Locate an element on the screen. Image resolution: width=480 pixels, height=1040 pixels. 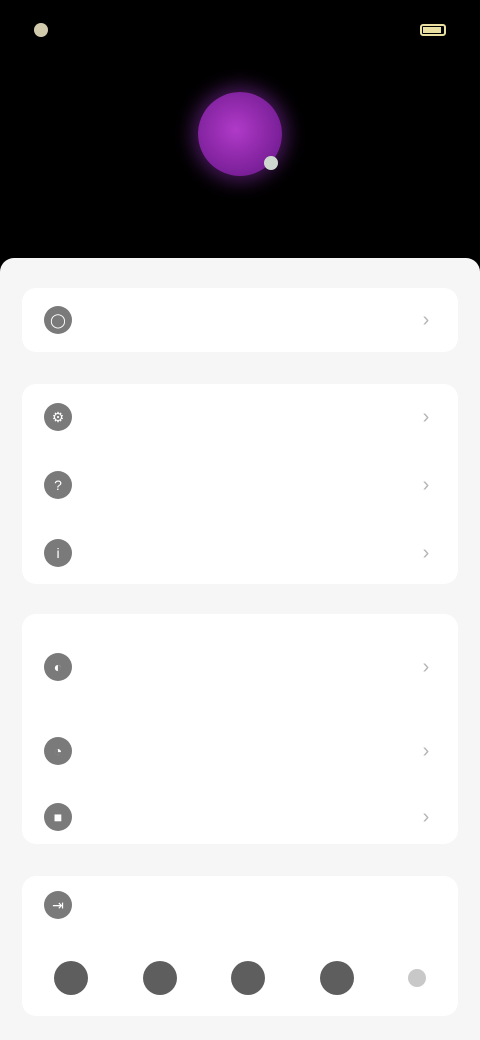
status-bar is located at coordinates (240, 30).